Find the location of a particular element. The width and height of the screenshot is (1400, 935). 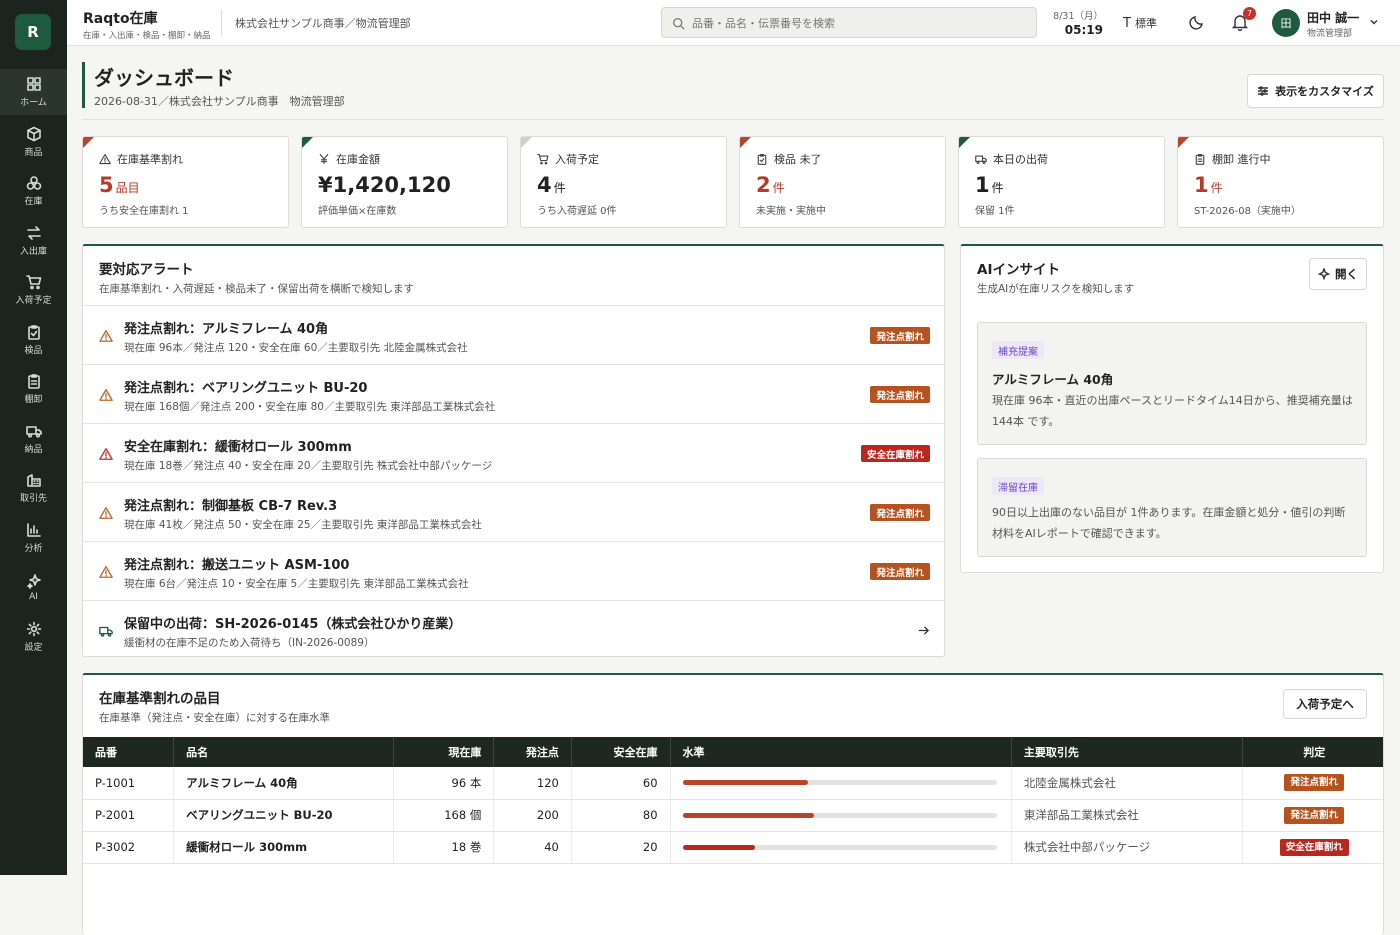

text-size-icon: T is located at coordinates (1127, 23).